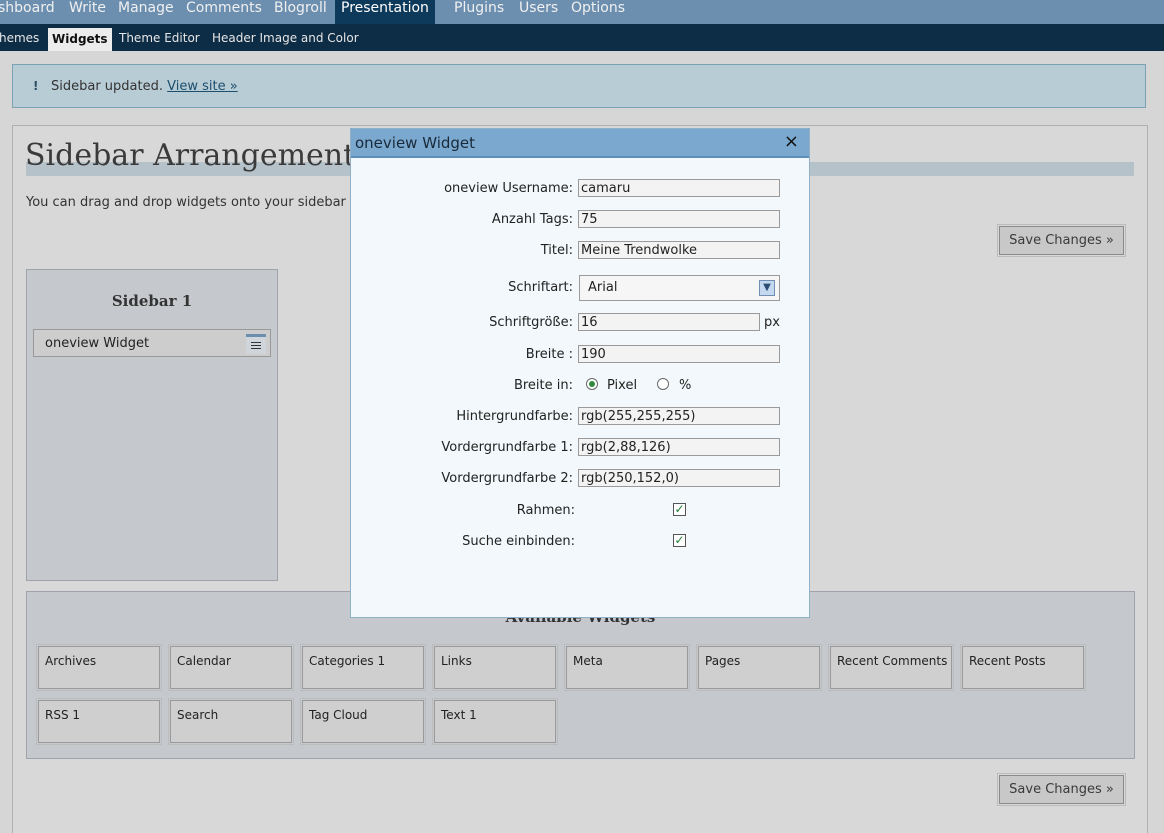  I want to click on fg1-color-field, so click(679, 447).